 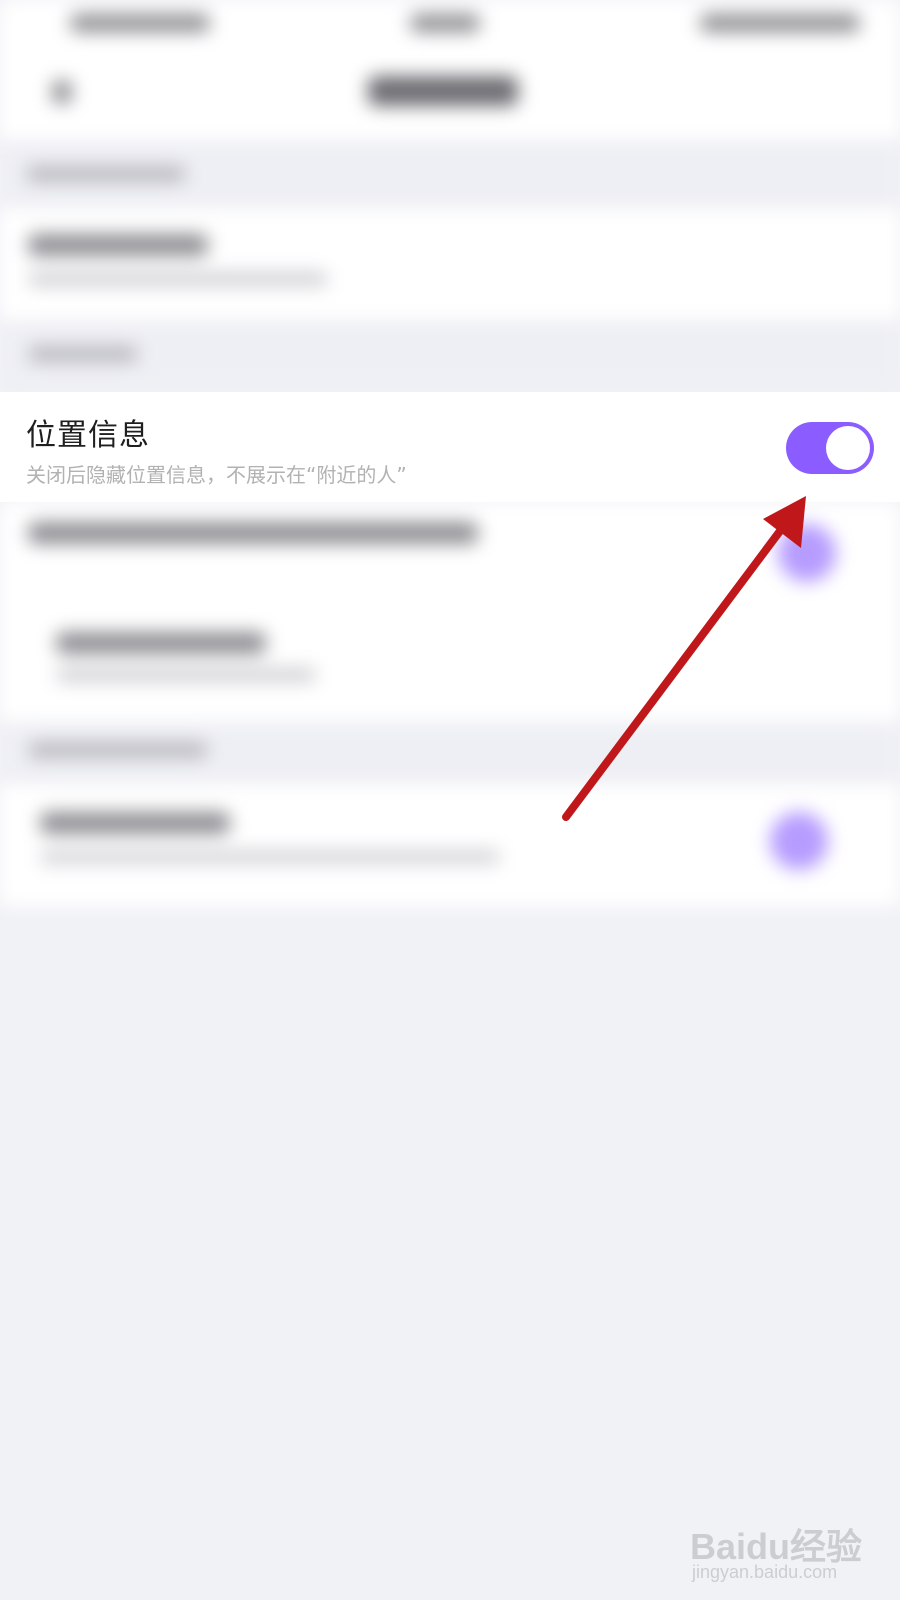 I want to click on watermark-url: jingyan.baidu.com, so click(x=765, y=1572).